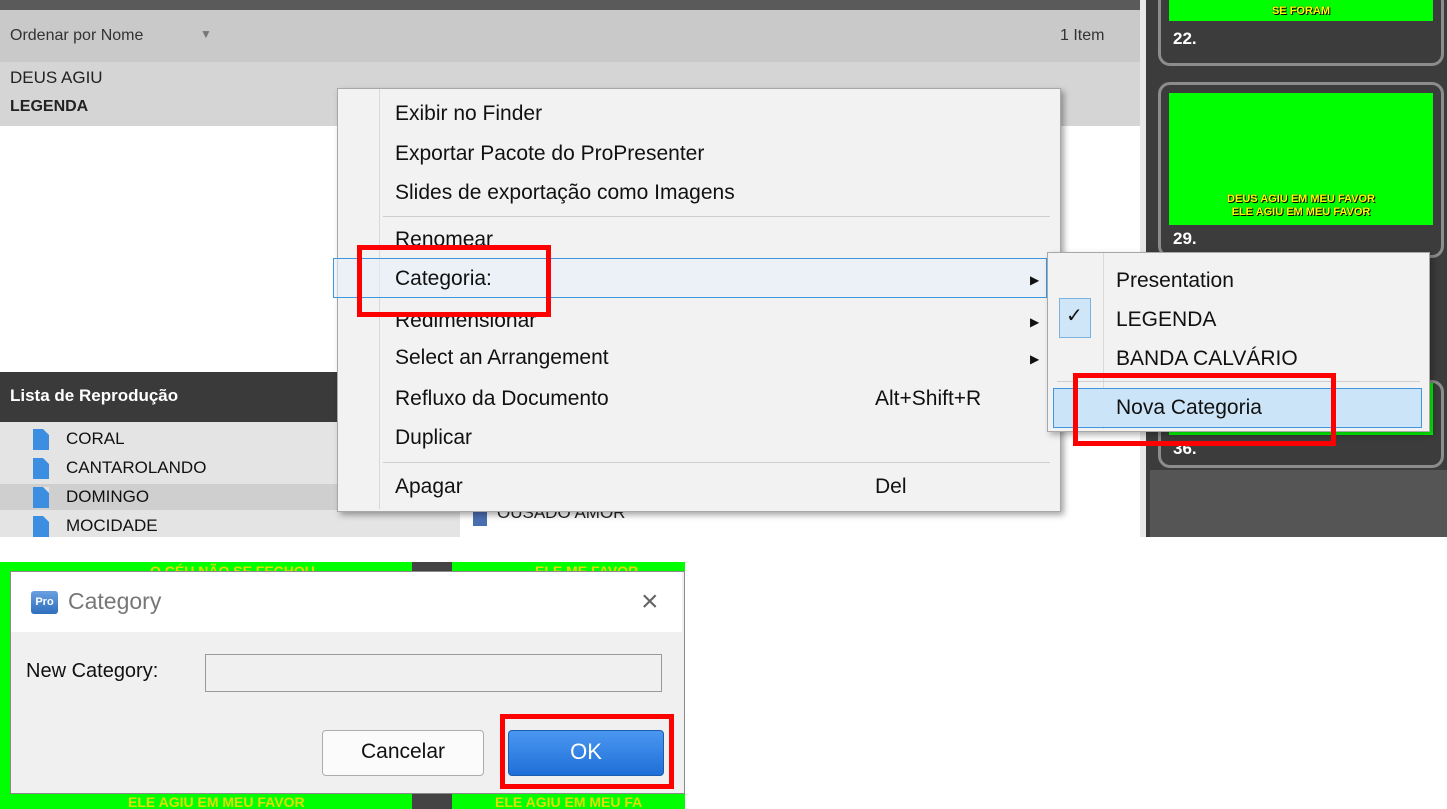 The image size is (1447, 809). What do you see at coordinates (1301, 33) in the screenshot?
I see `slide-thumbnail: SE FORAM 22.` at bounding box center [1301, 33].